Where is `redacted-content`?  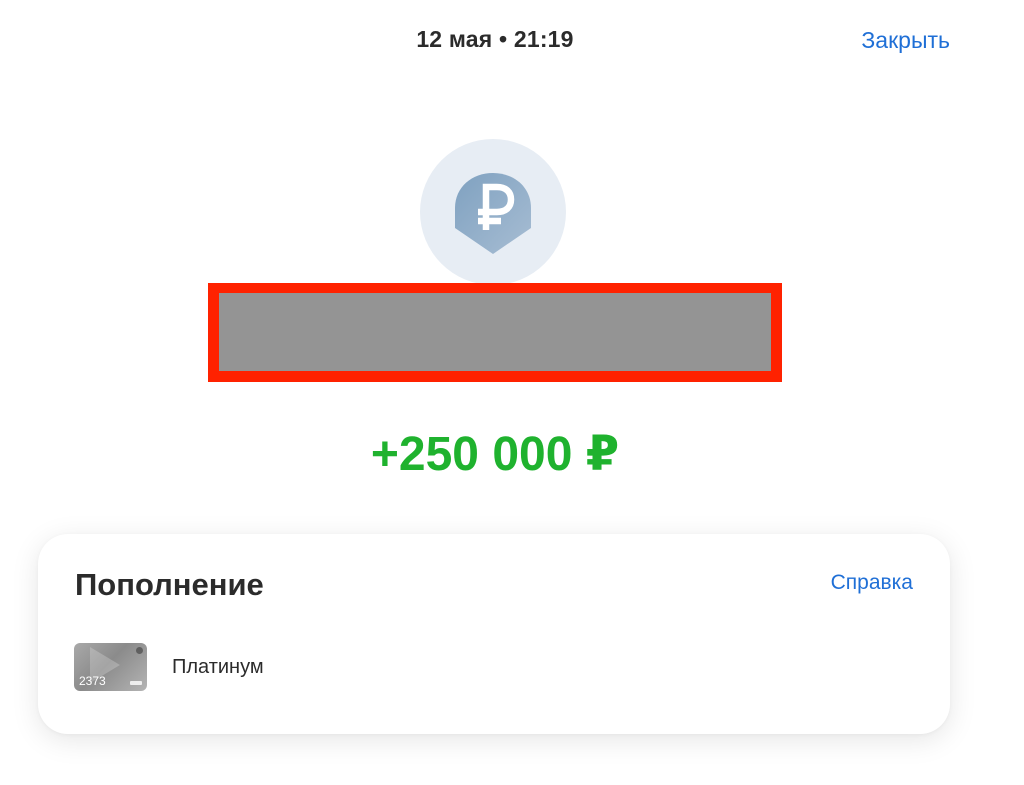
redacted-content is located at coordinates (495, 332).